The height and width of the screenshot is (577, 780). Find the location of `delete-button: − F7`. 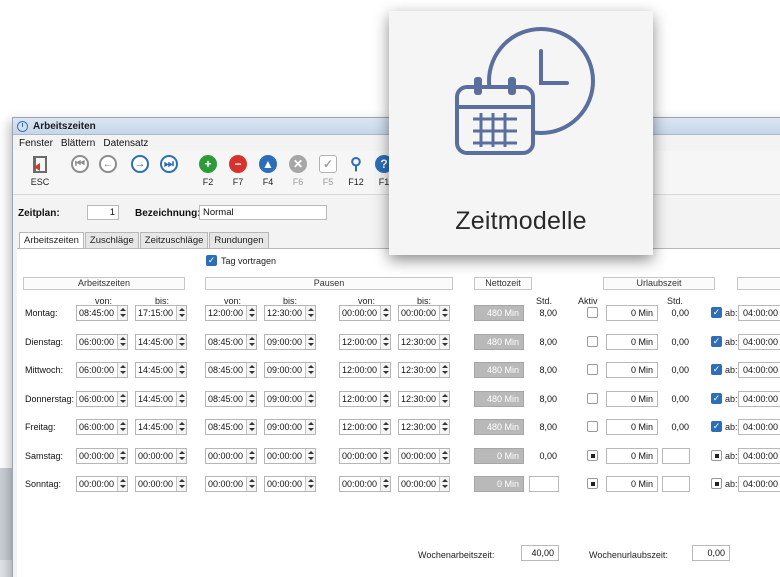

delete-button: − F7 is located at coordinates (238, 171).